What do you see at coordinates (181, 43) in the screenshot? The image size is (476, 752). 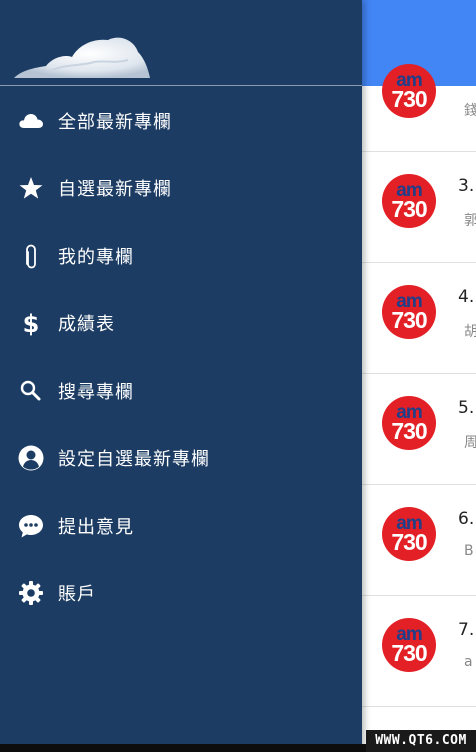 I see `drawer-header` at bounding box center [181, 43].